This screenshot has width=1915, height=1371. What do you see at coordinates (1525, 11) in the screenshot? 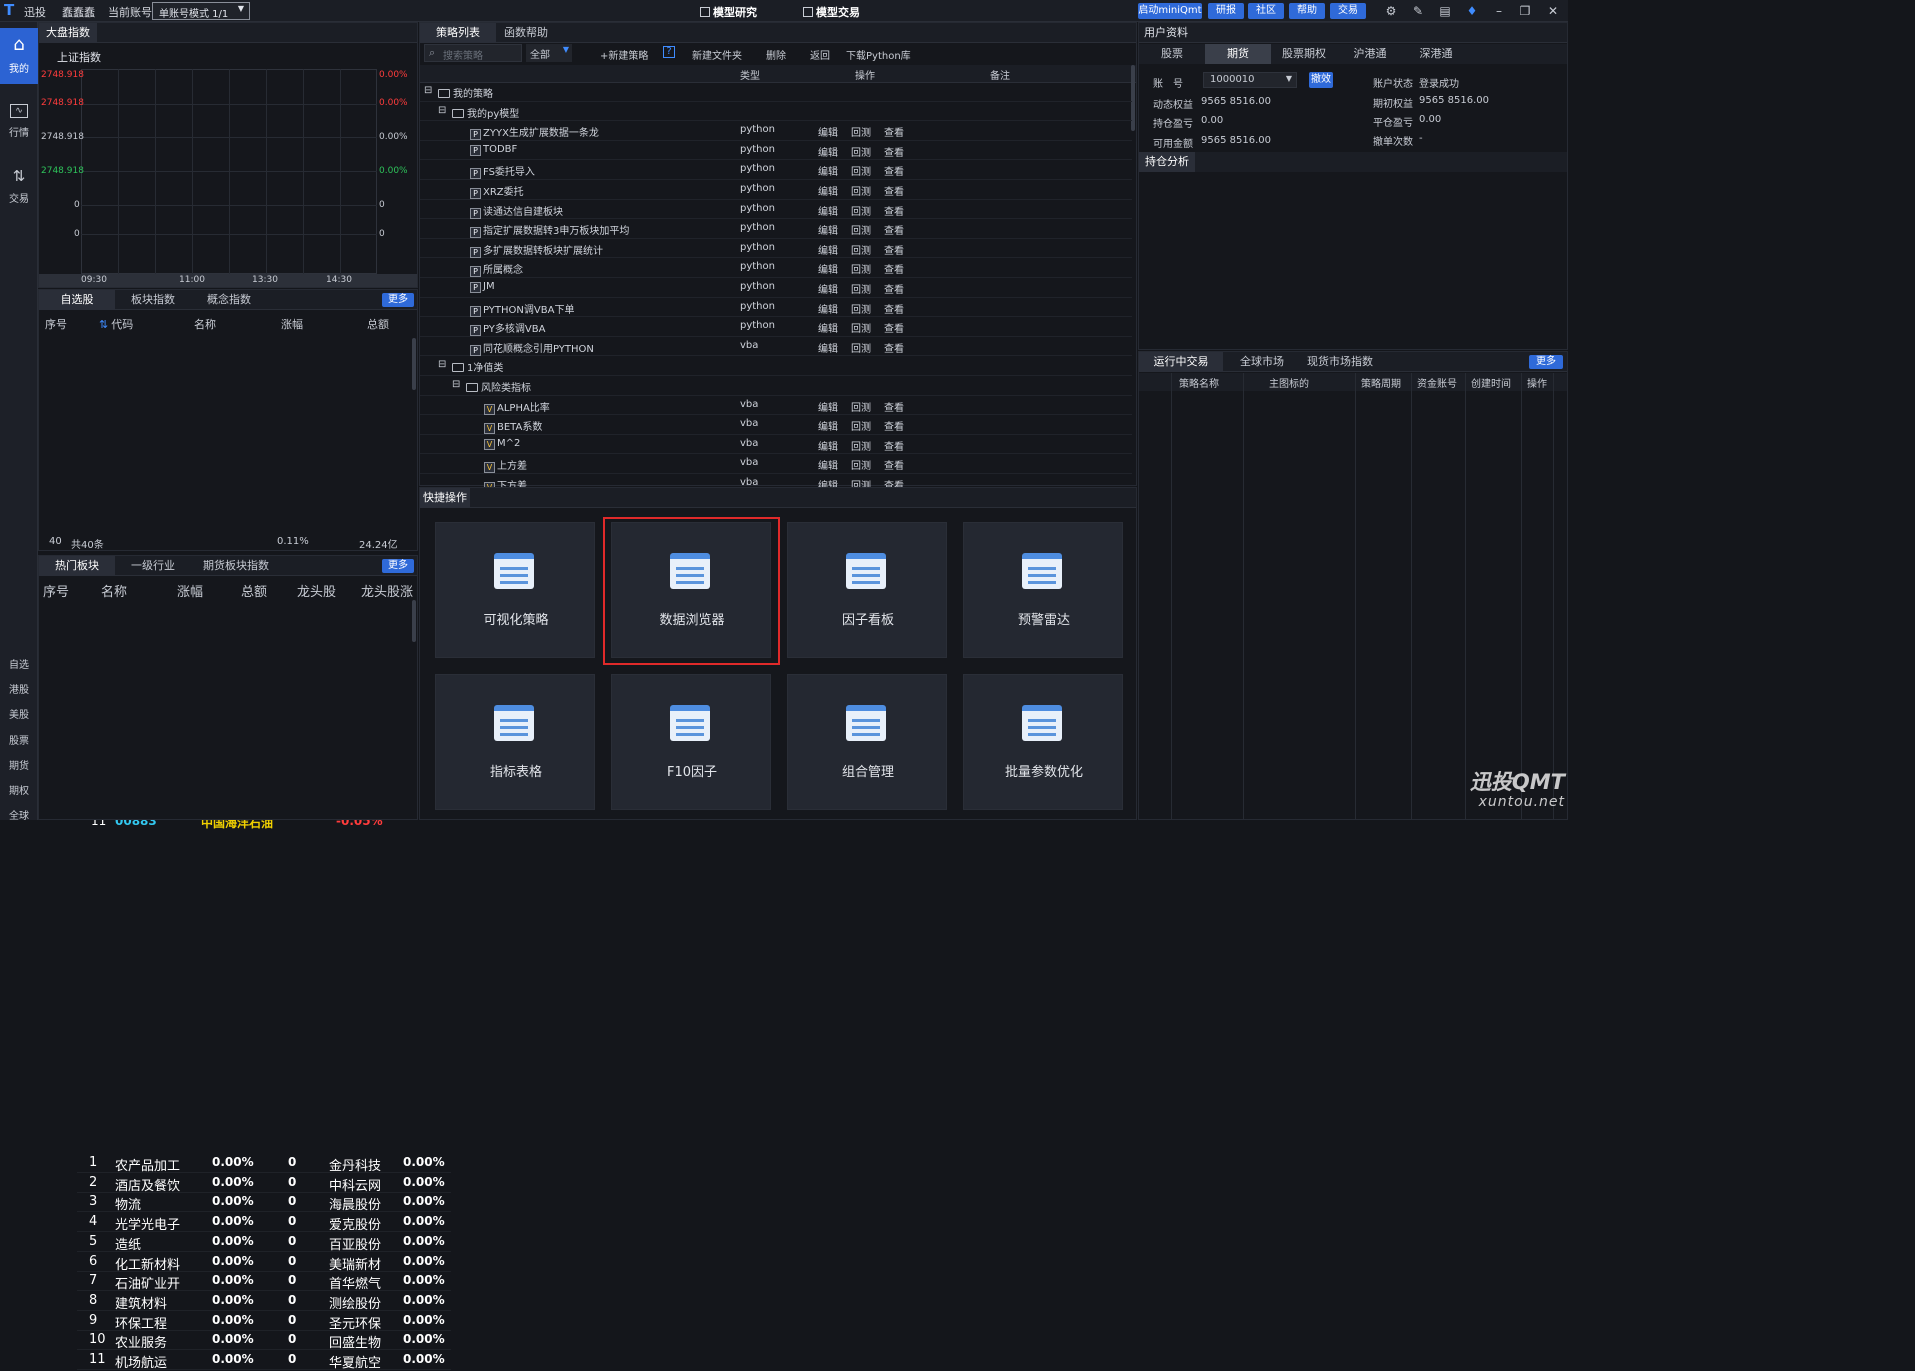
I see `restore-icon: ❐` at bounding box center [1525, 11].